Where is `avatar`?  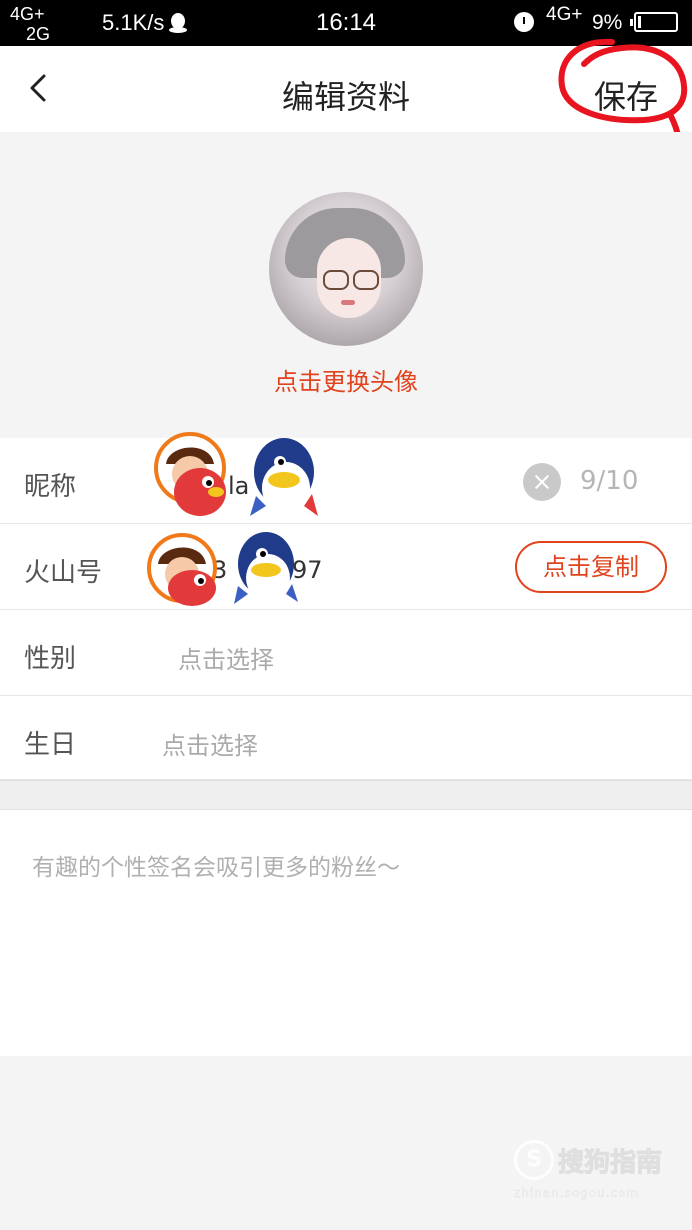
avatar is located at coordinates (346, 269).